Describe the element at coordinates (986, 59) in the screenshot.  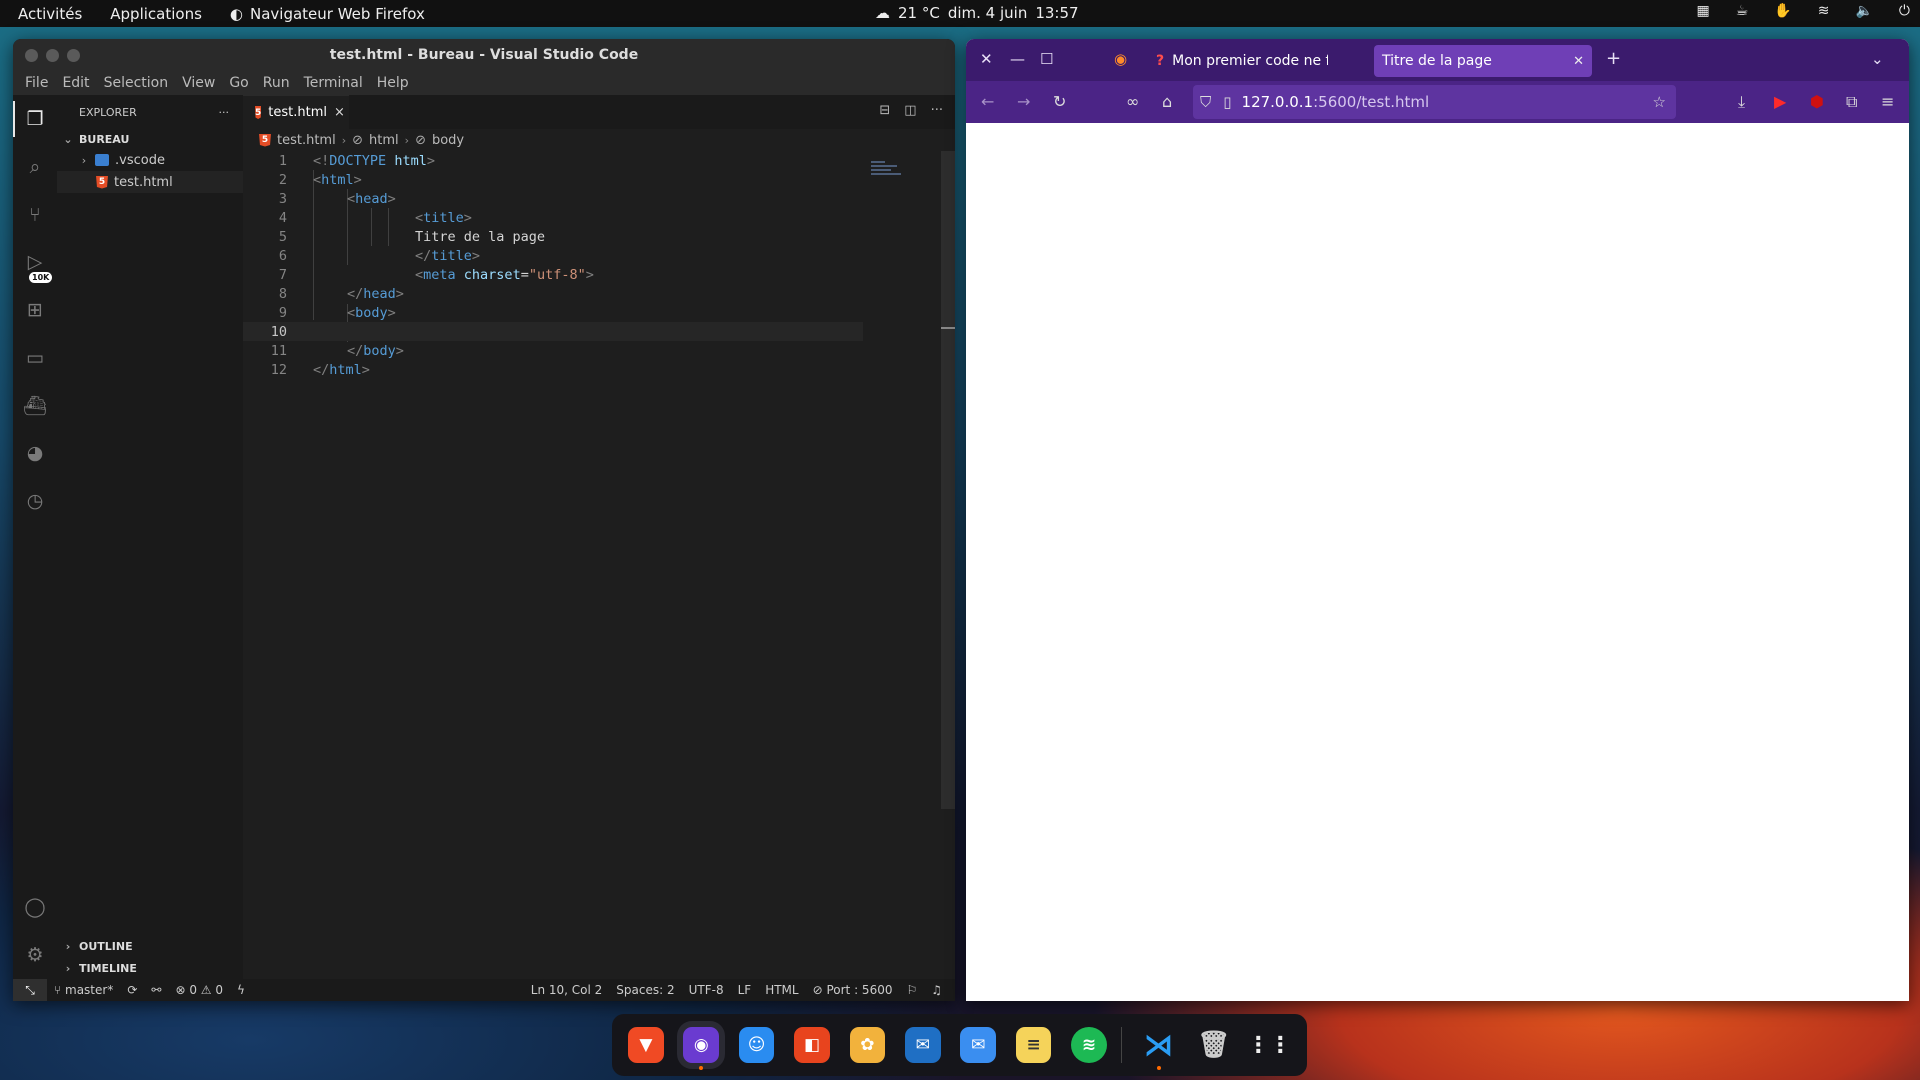
I see `close-icon: ✕` at that location.